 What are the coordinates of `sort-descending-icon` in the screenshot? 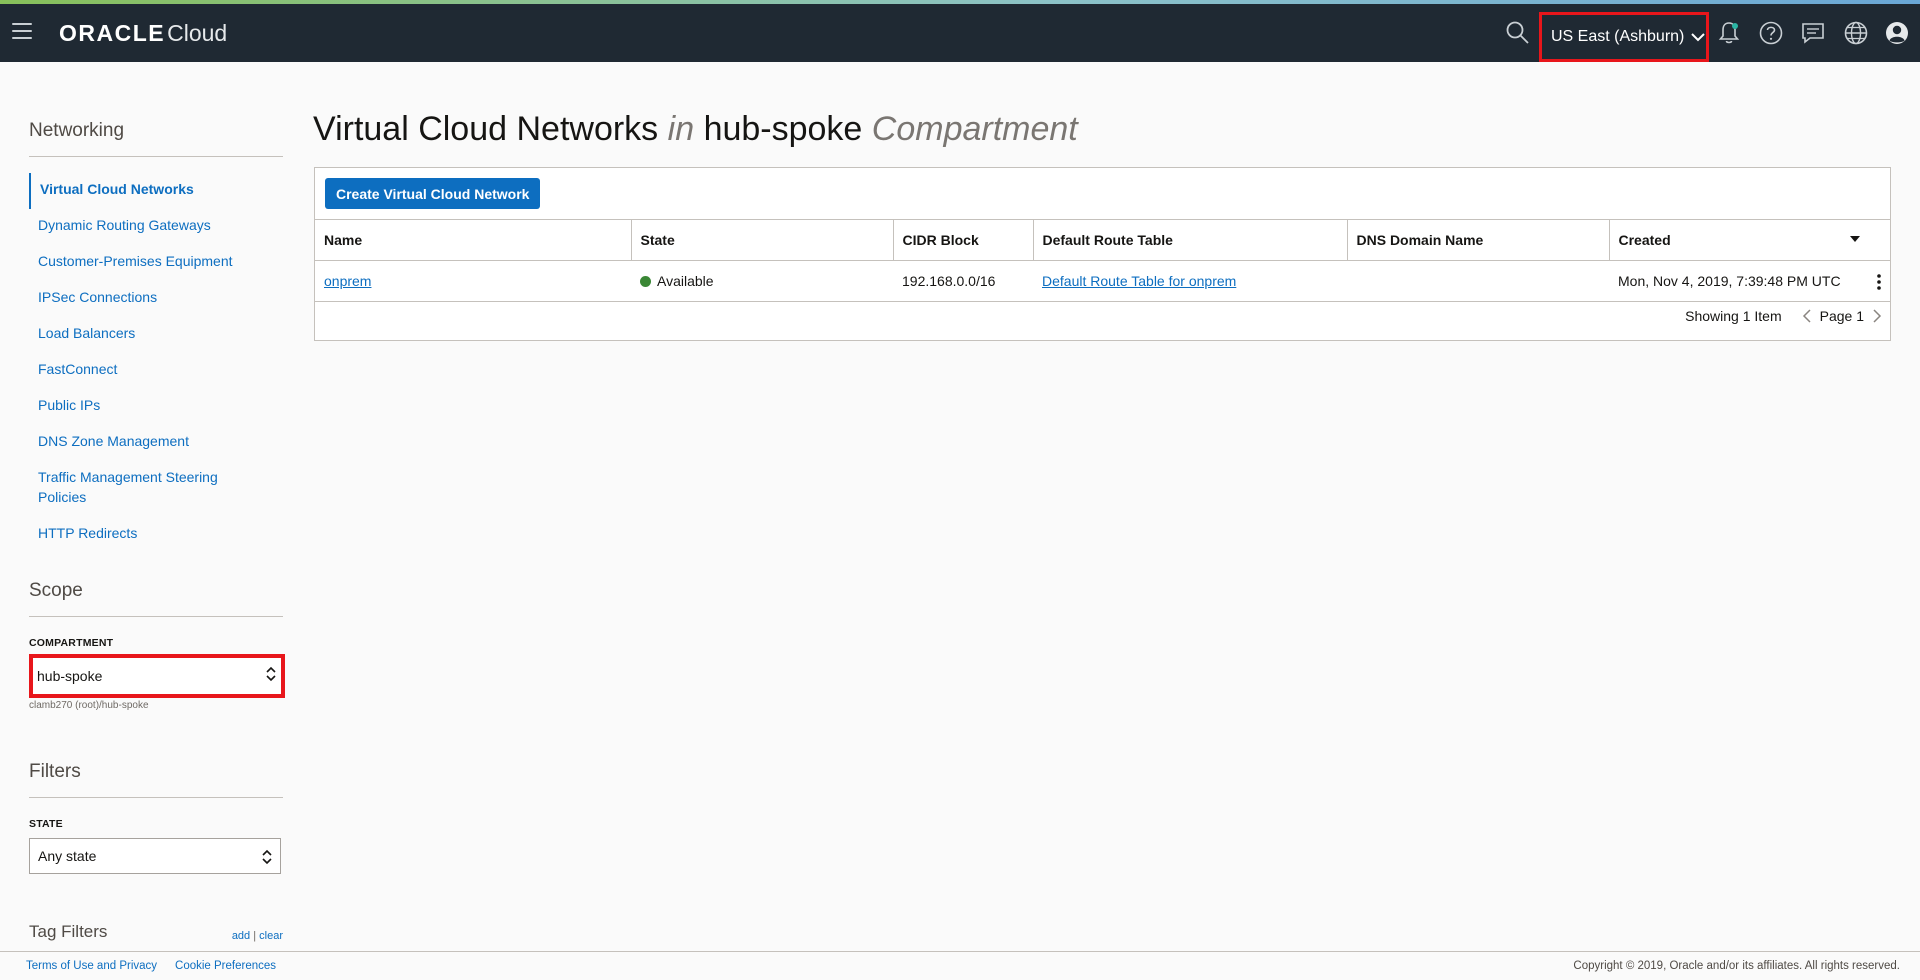 It's located at (1855, 239).